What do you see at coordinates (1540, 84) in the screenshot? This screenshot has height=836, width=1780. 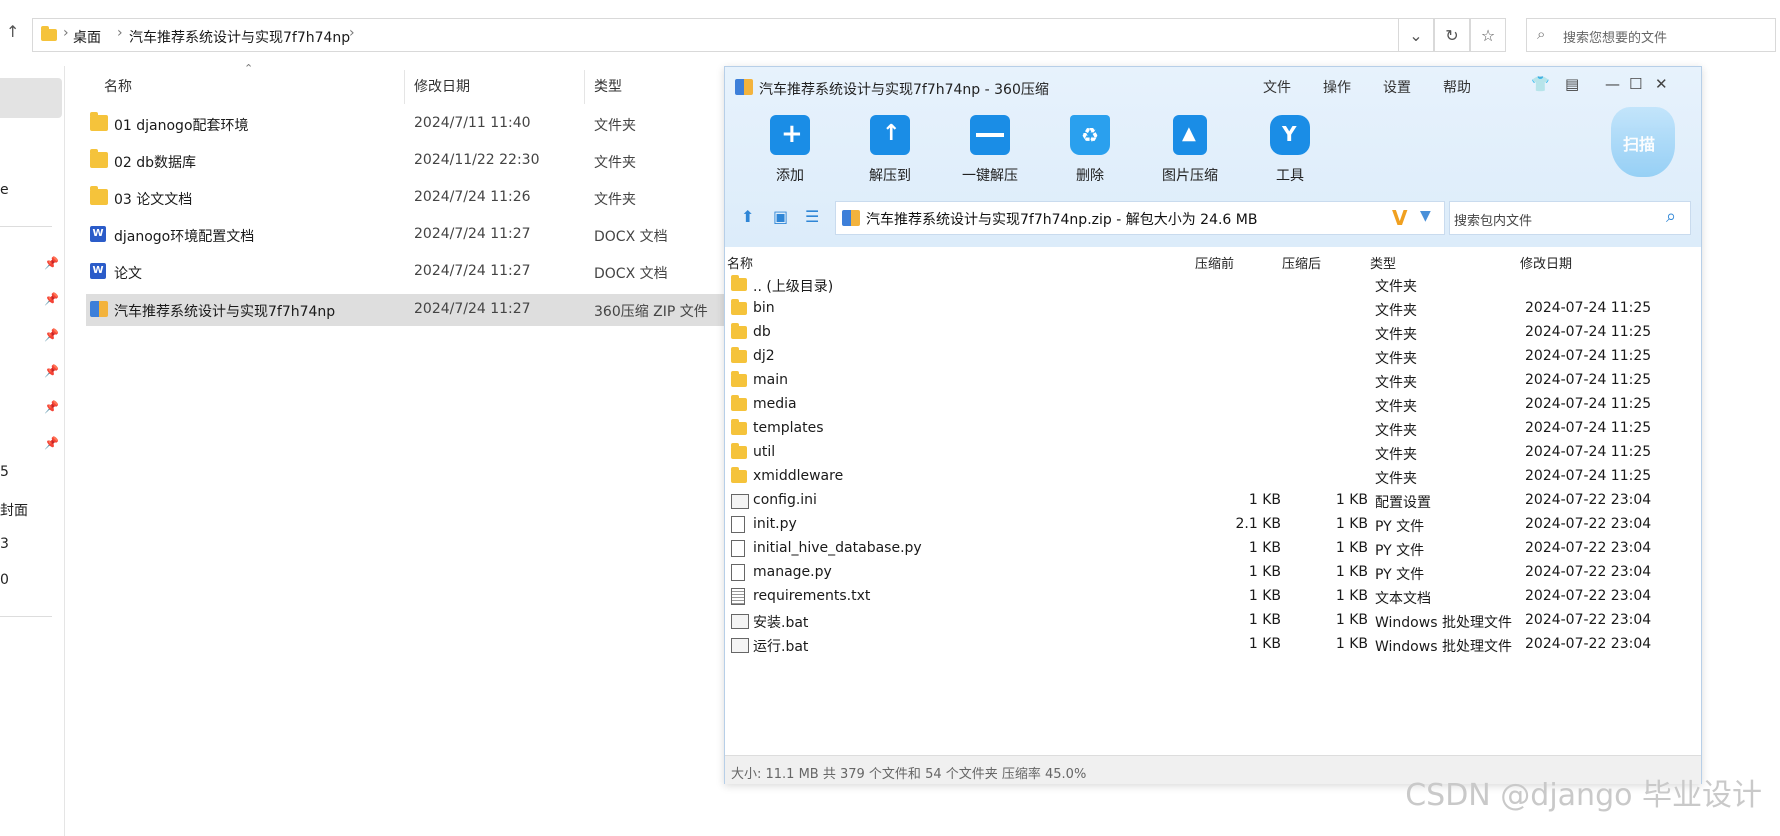 I see `skin-icon: 👕` at bounding box center [1540, 84].